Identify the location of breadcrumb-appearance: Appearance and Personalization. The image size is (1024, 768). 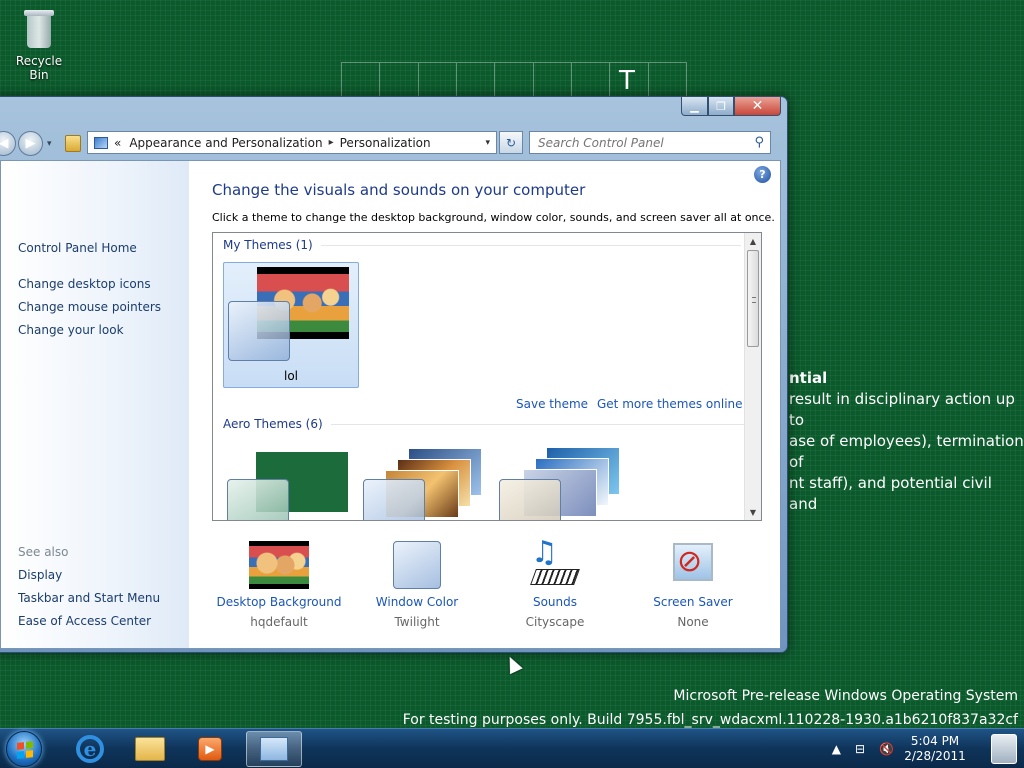
(225, 143).